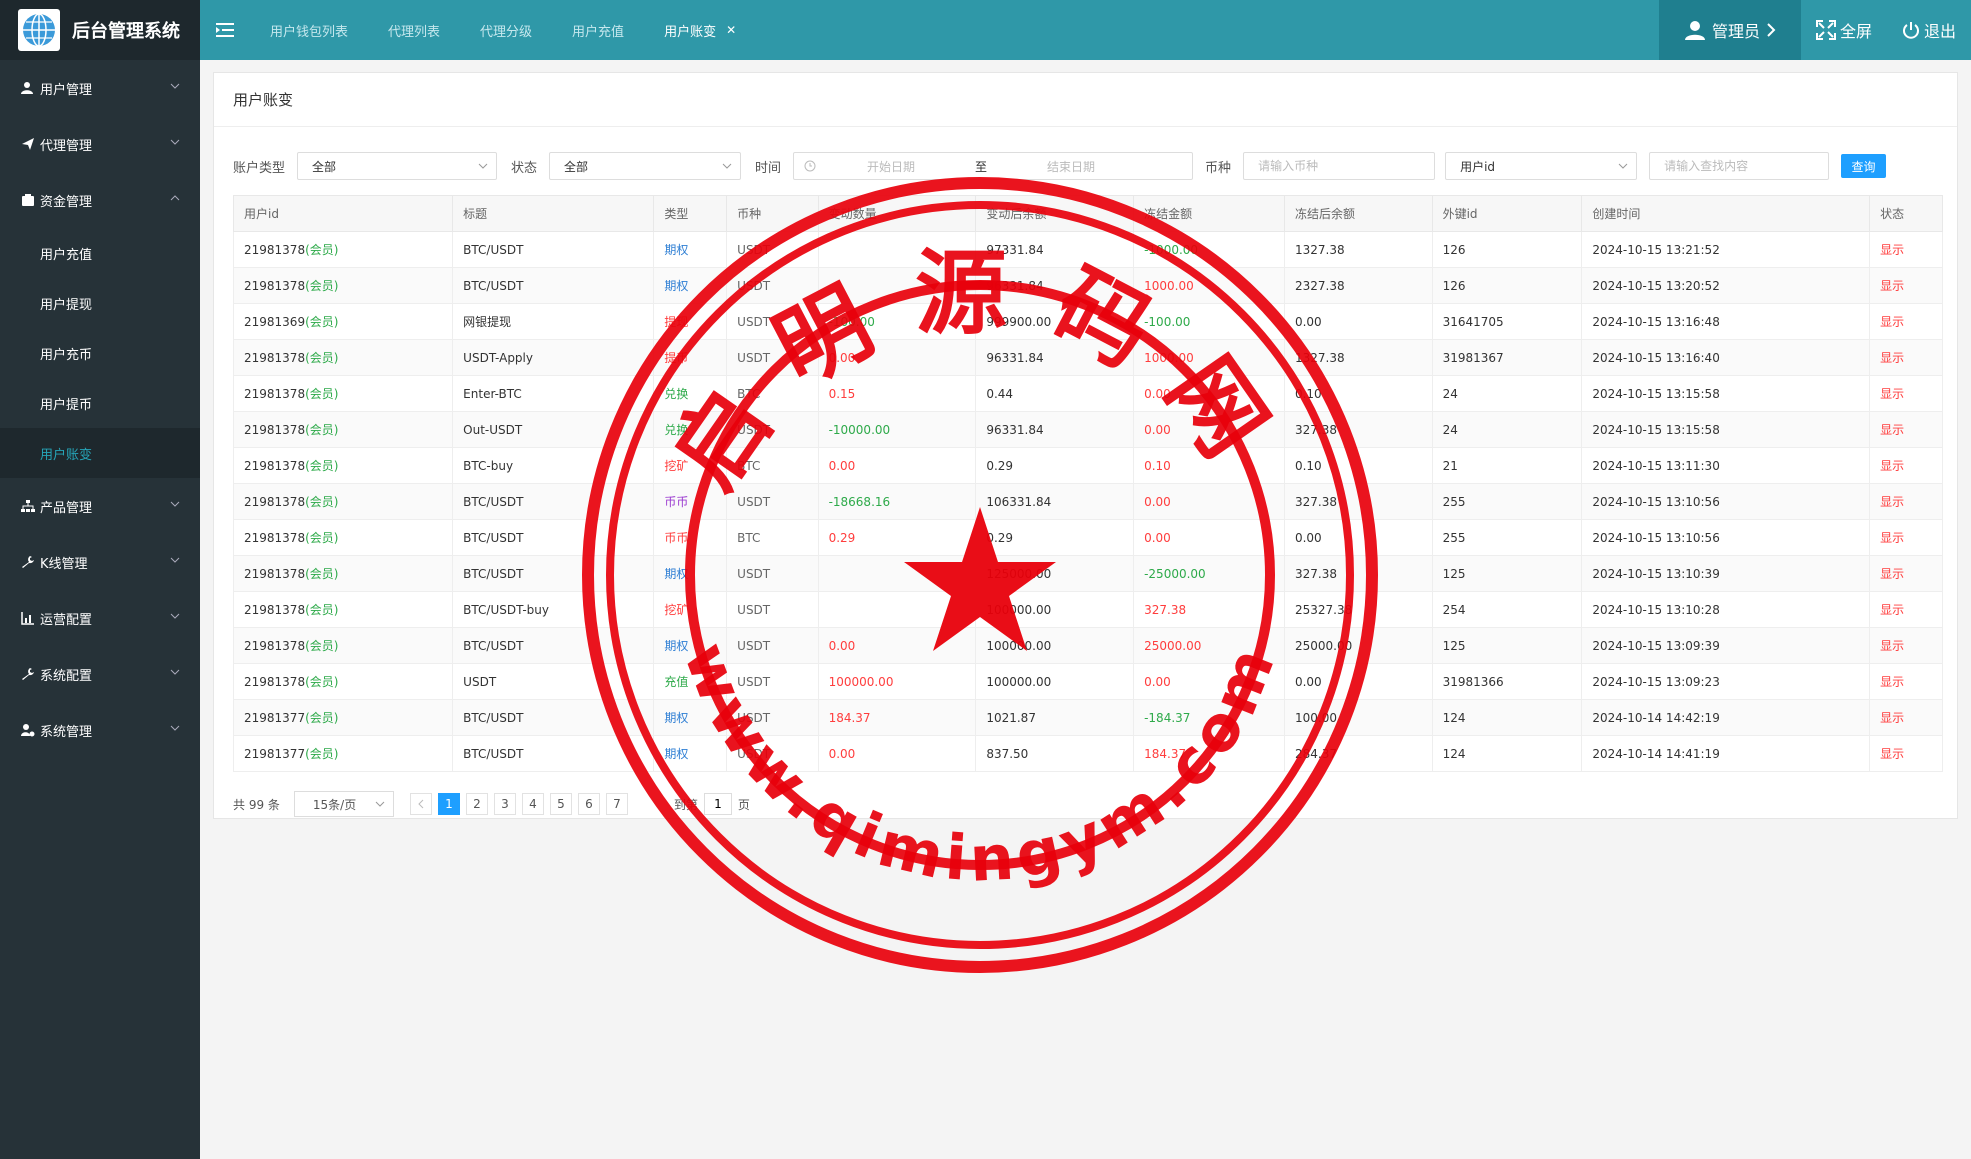  I want to click on fullscreen-button: 全屏, so click(1844, 30).